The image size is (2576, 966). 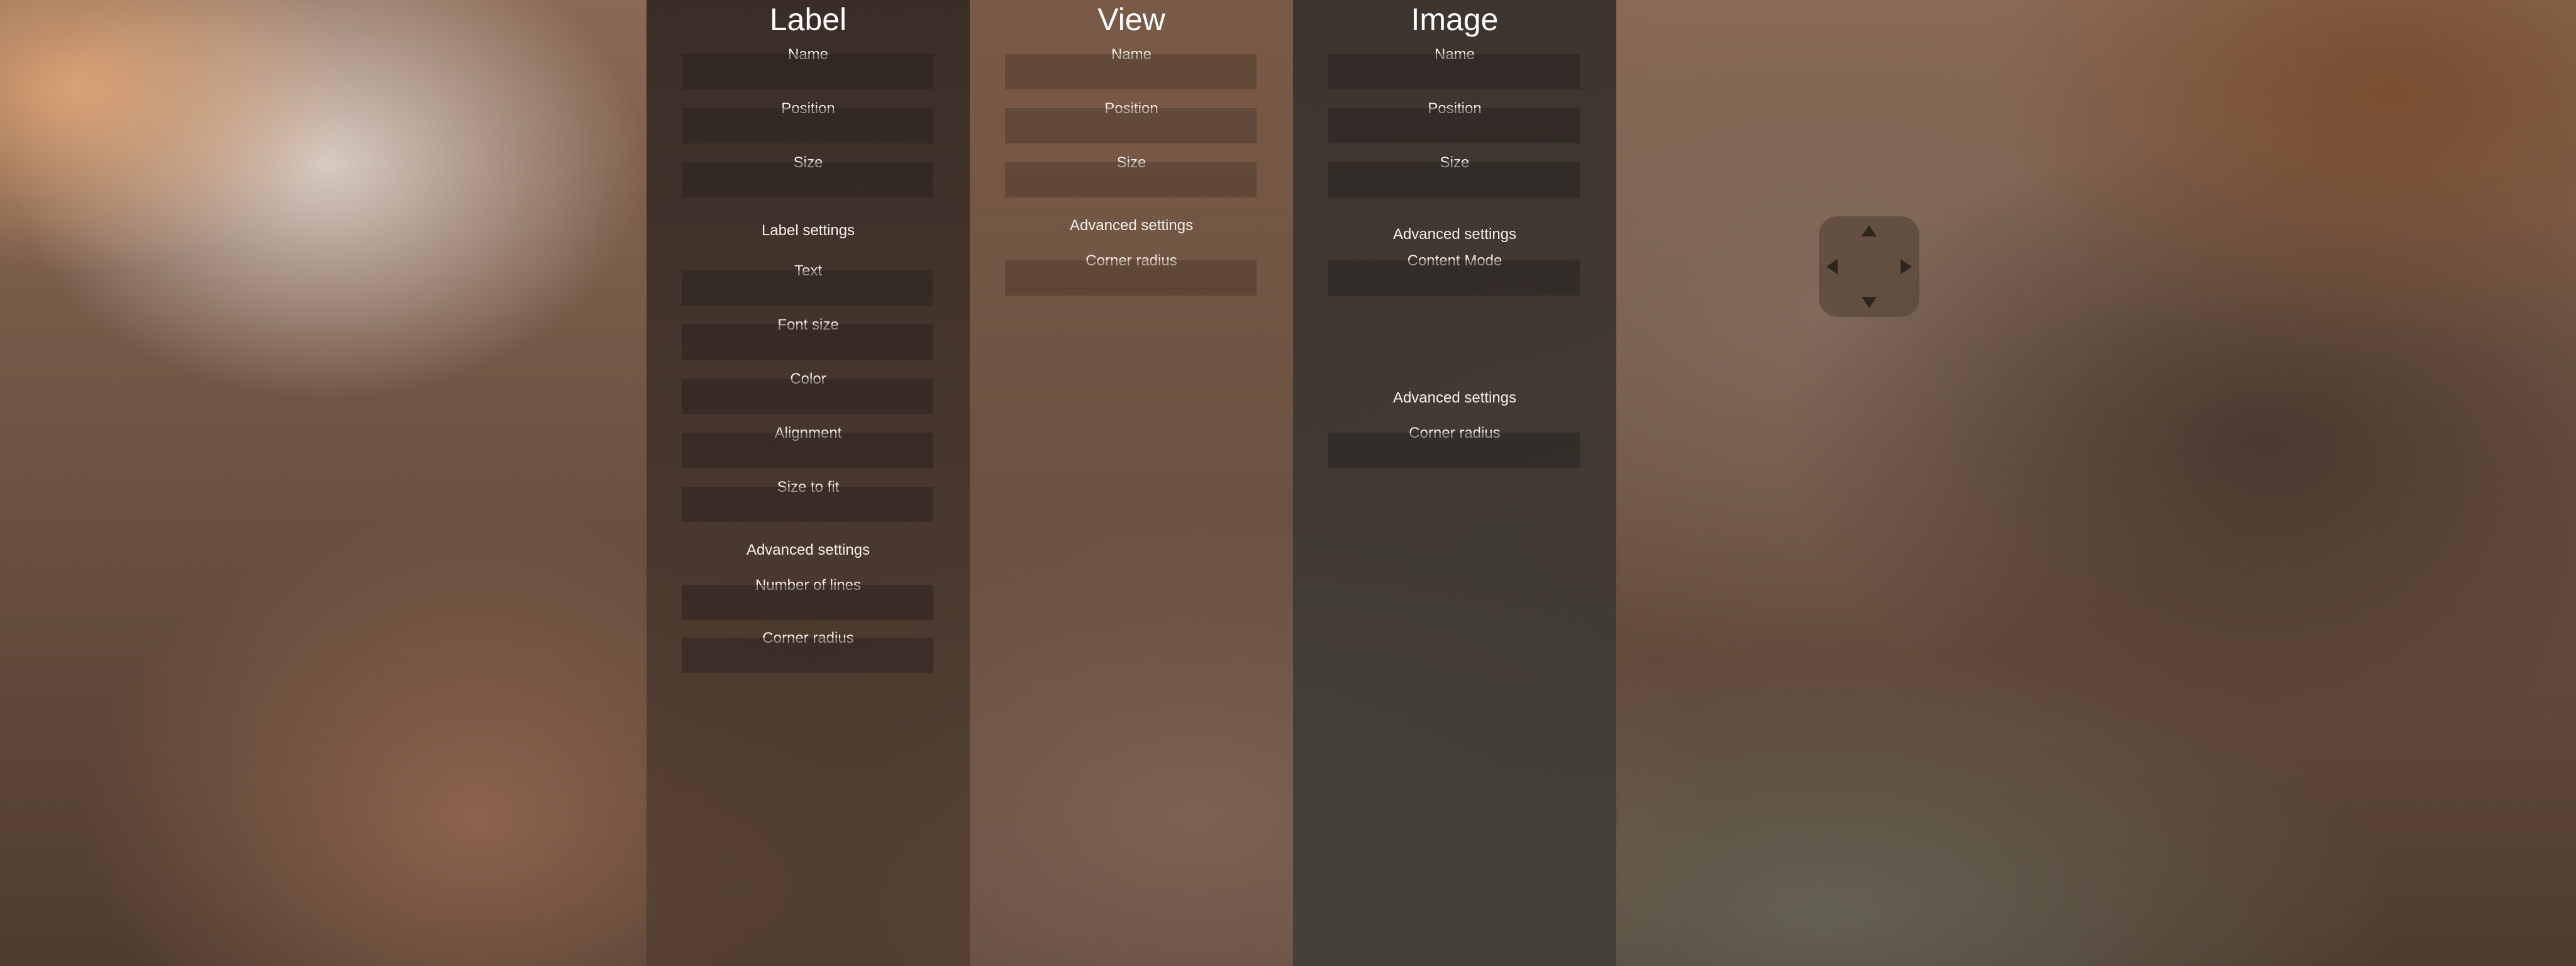 I want to click on arrow-left-icon, so click(x=1832, y=266).